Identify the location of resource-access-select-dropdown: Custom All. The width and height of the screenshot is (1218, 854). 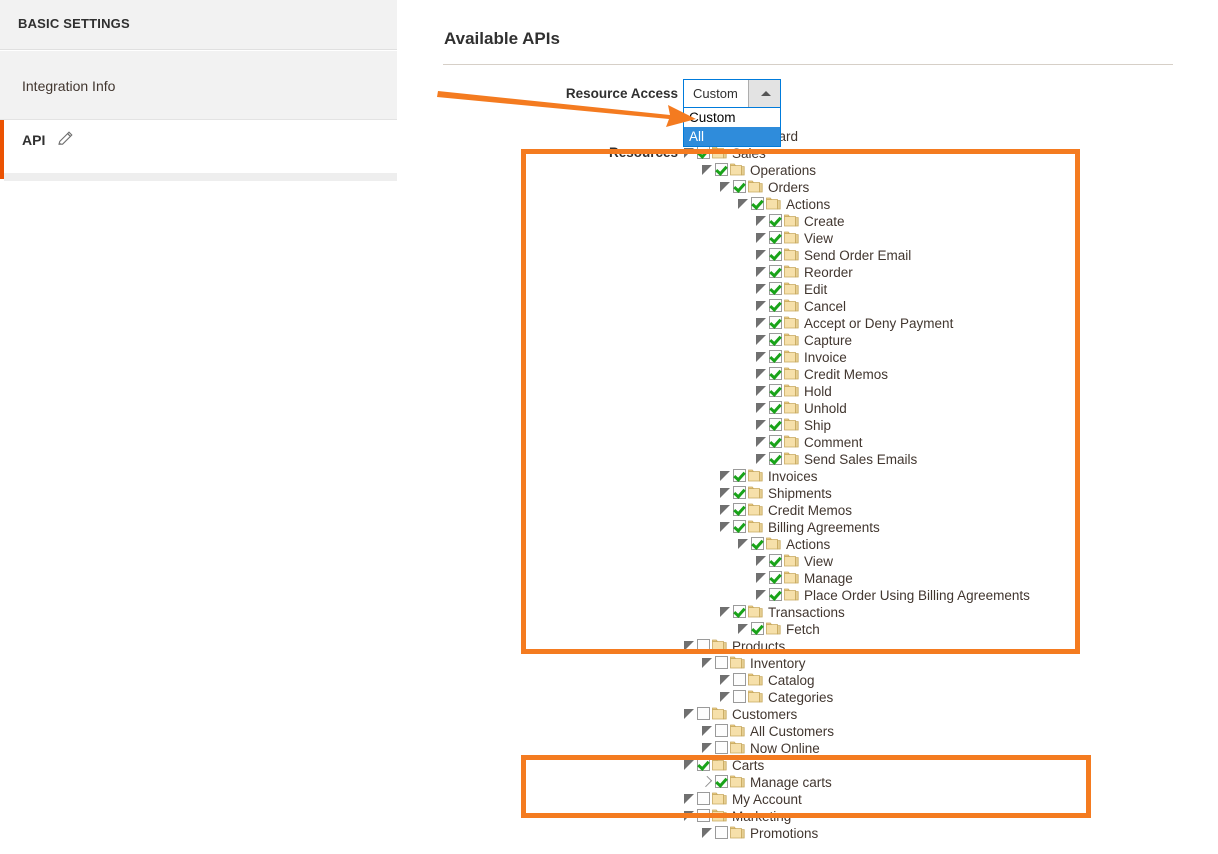
(732, 127).